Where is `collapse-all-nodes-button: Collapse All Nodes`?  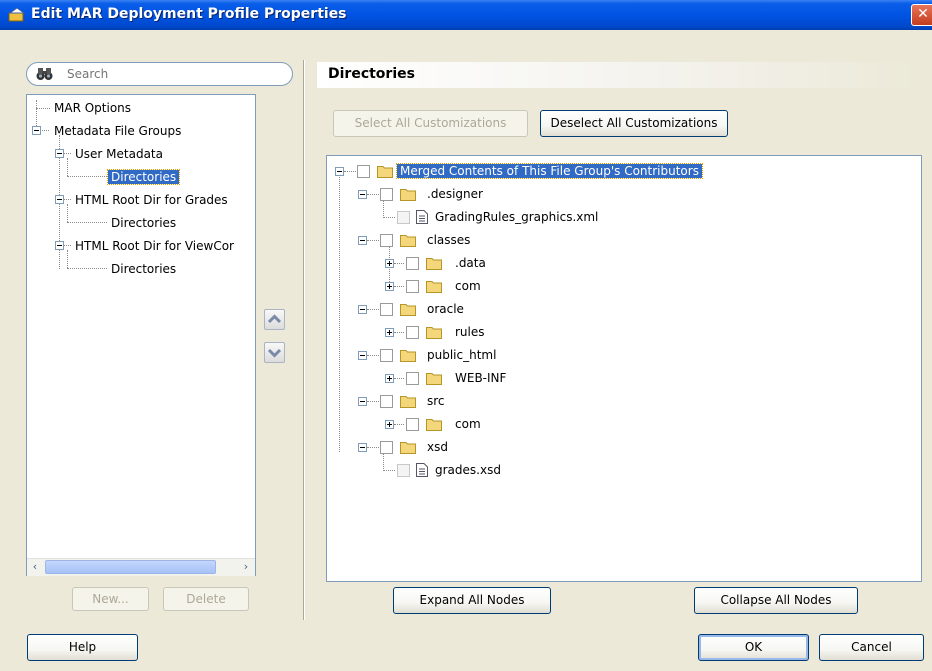 collapse-all-nodes-button: Collapse All Nodes is located at coordinates (776, 600).